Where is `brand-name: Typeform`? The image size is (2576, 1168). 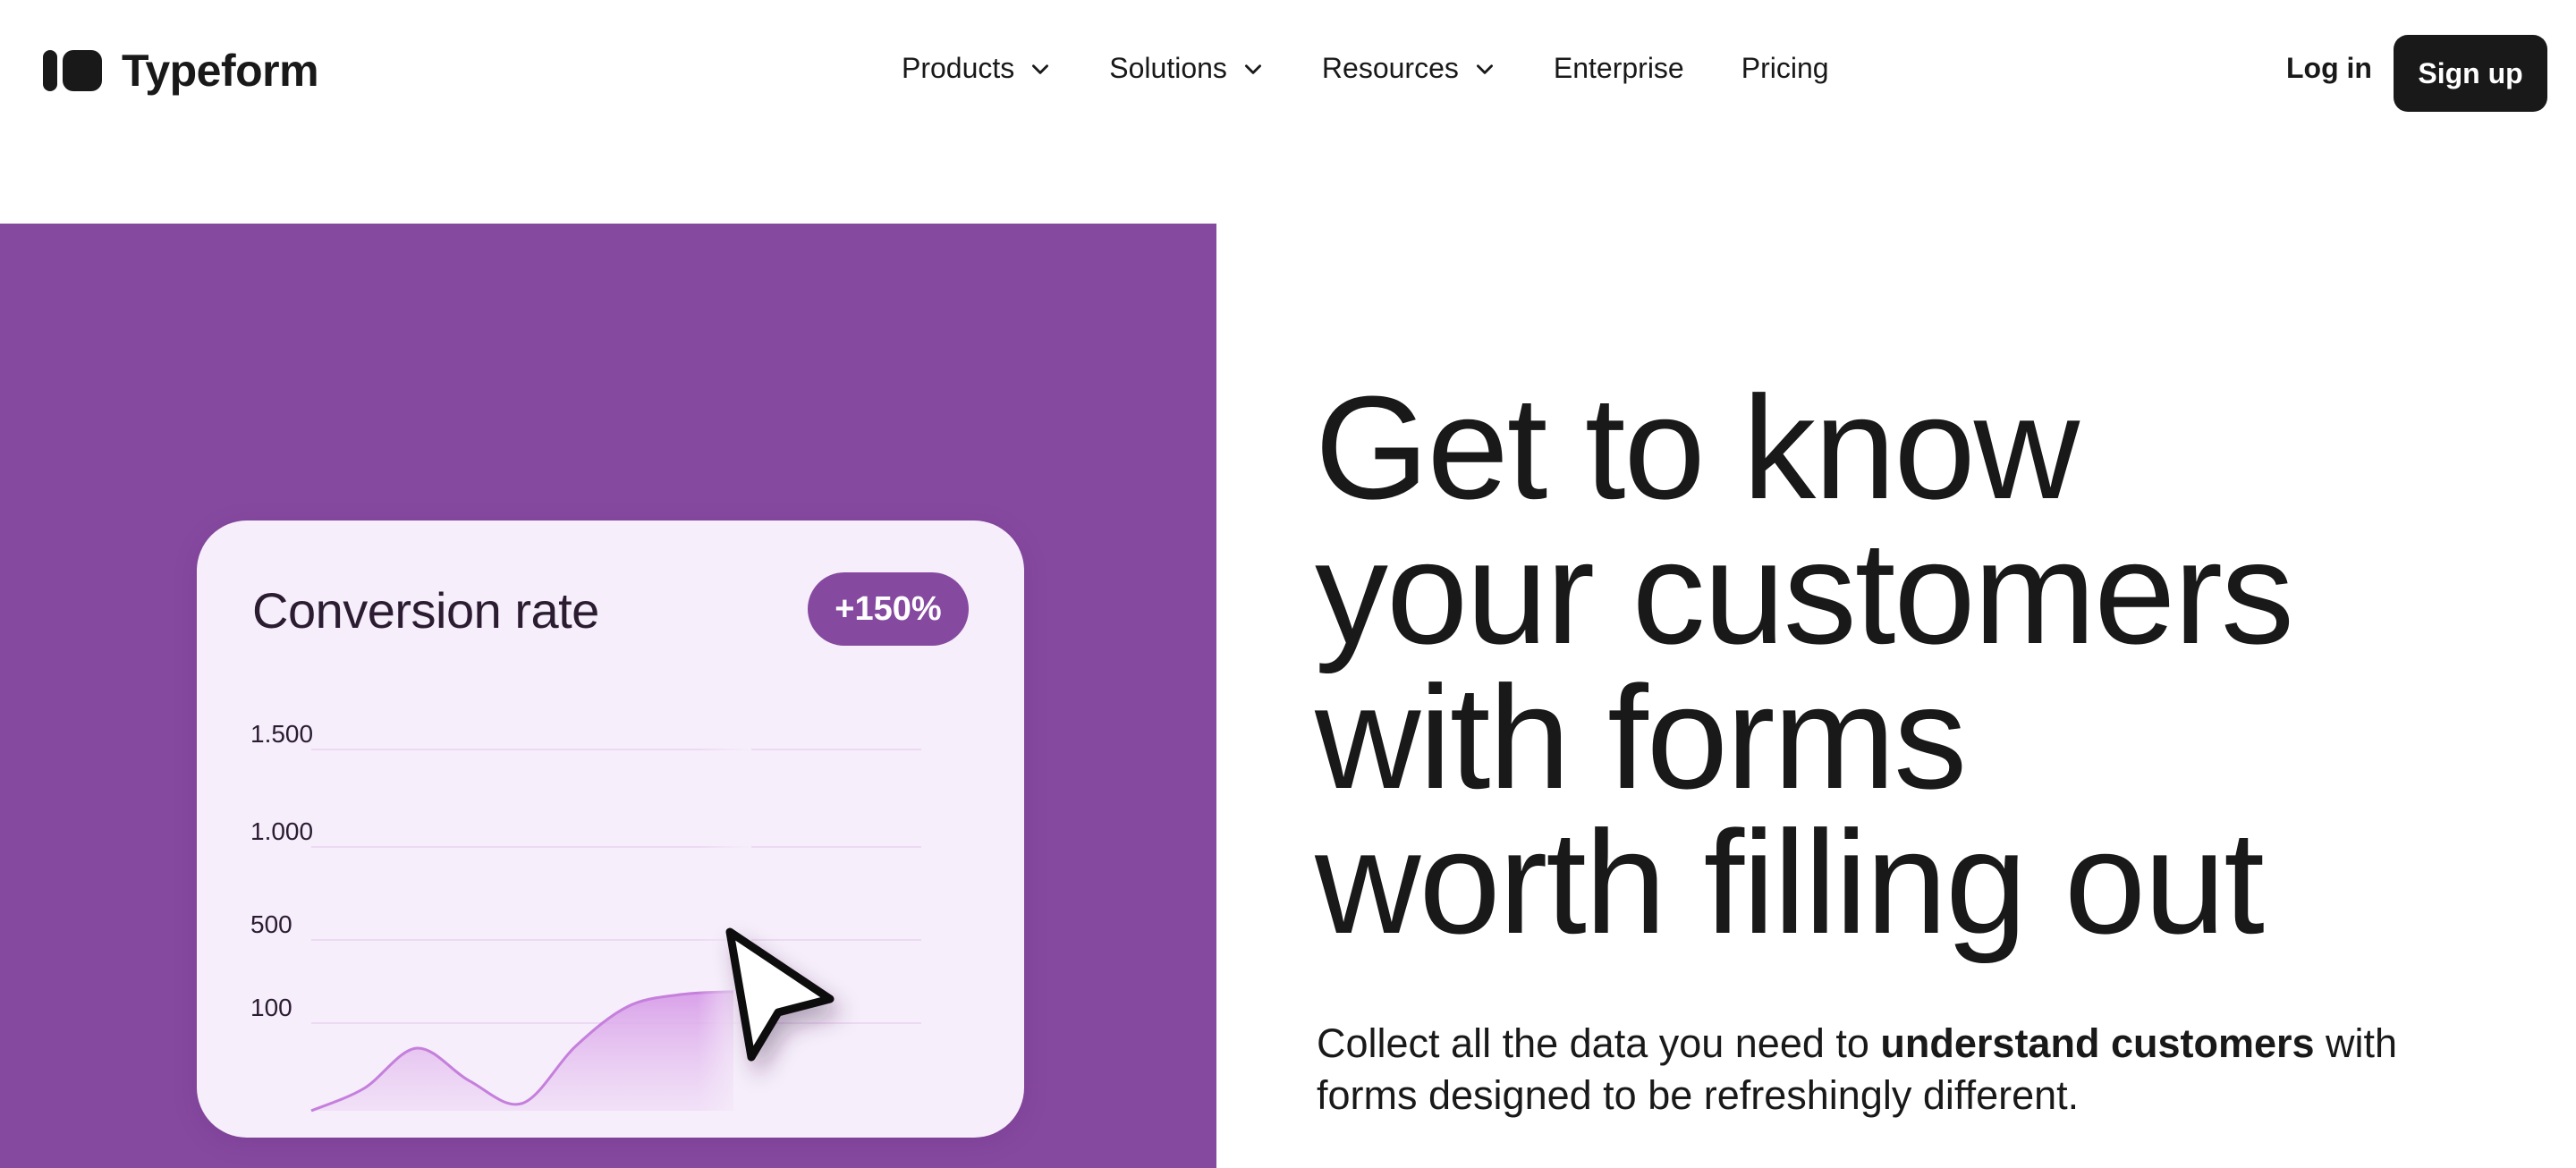 brand-name: Typeform is located at coordinates (220, 71).